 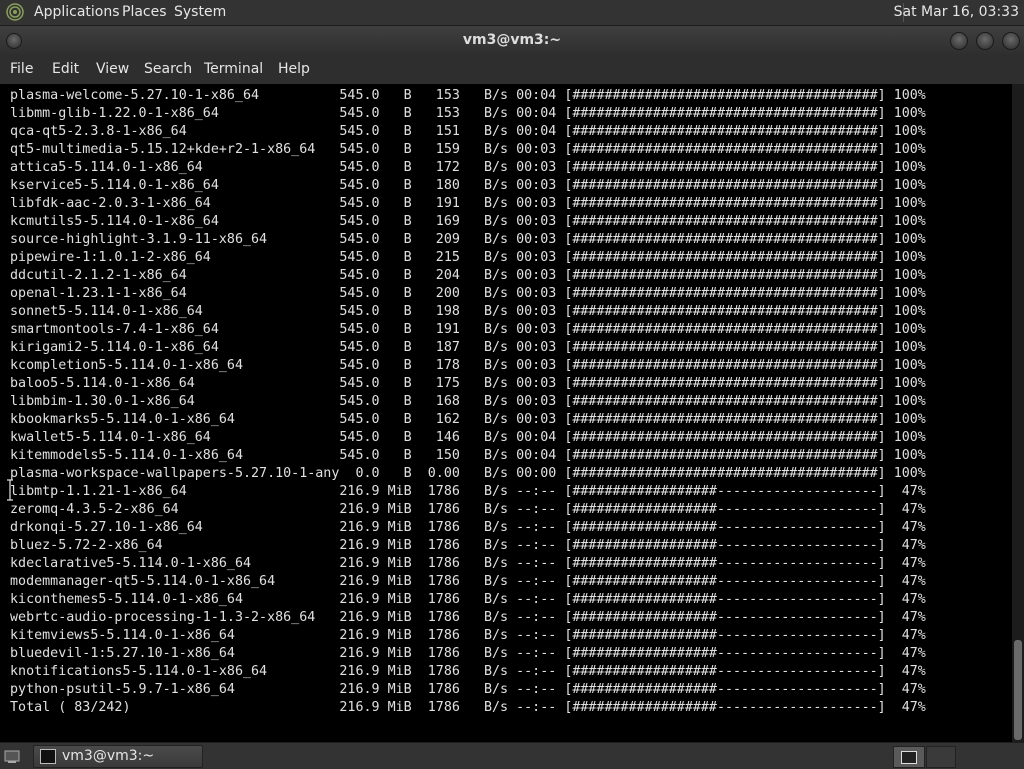 I want to click on workspace-window-icon, so click(x=909, y=757).